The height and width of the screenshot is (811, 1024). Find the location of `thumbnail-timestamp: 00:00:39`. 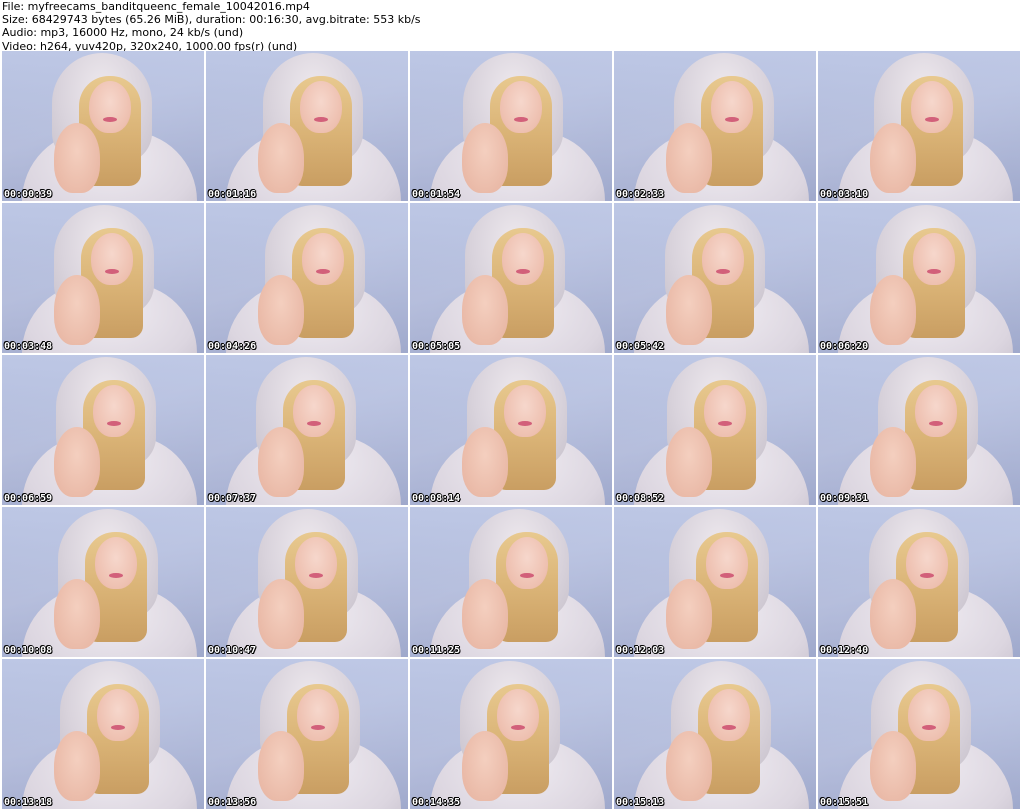

thumbnail-timestamp: 00:00:39 is located at coordinates (28, 194).